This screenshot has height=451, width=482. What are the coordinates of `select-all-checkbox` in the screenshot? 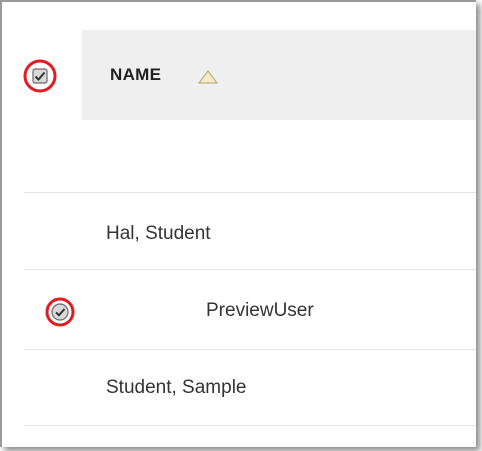 It's located at (40, 76).